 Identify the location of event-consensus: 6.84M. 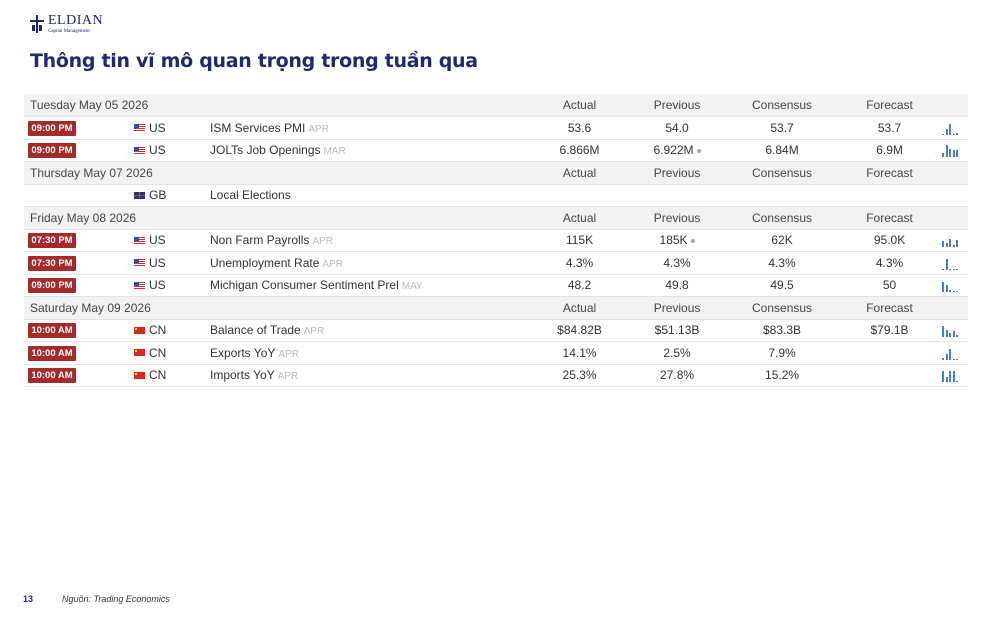
(782, 150).